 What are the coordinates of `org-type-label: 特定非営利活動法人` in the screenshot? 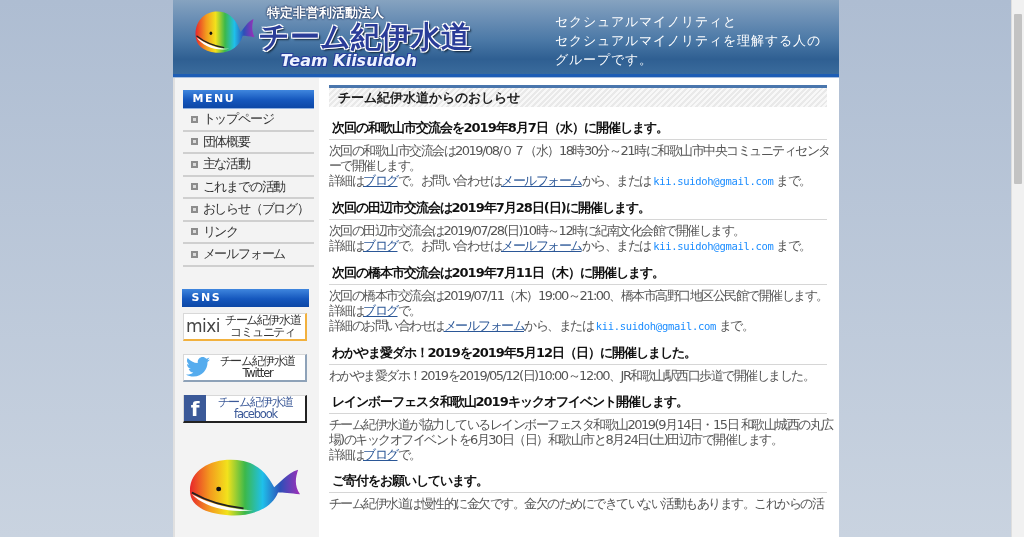 It's located at (325, 13).